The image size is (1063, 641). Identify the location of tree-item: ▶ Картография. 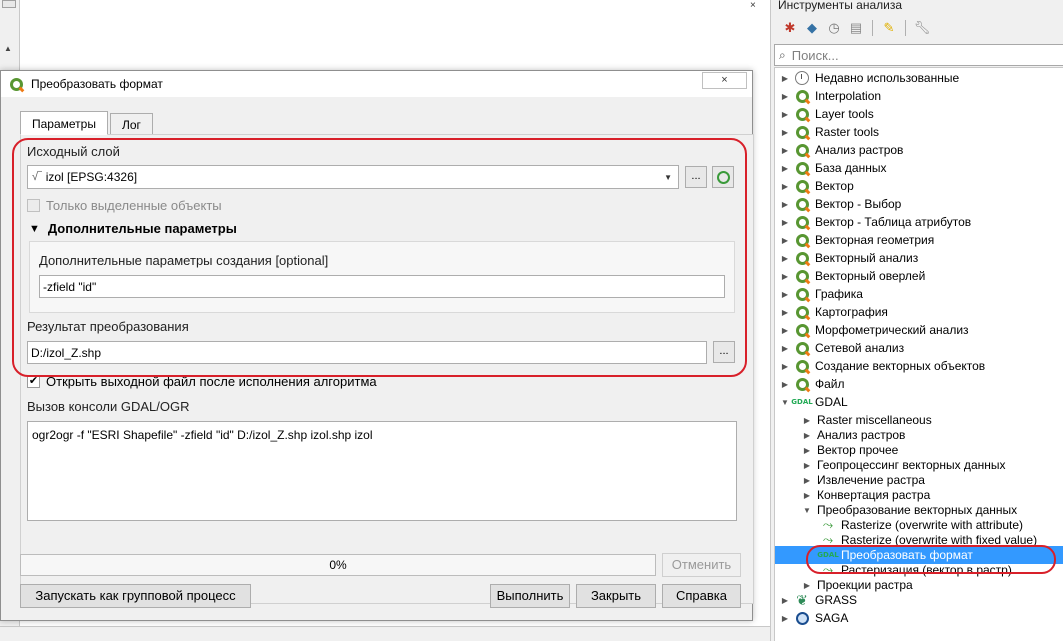
(919, 312).